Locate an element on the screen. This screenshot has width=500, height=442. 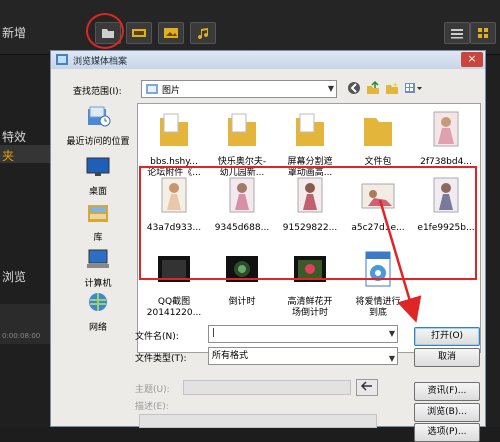
place-recent: 最近访问的位置 is located at coordinates (98, 126).